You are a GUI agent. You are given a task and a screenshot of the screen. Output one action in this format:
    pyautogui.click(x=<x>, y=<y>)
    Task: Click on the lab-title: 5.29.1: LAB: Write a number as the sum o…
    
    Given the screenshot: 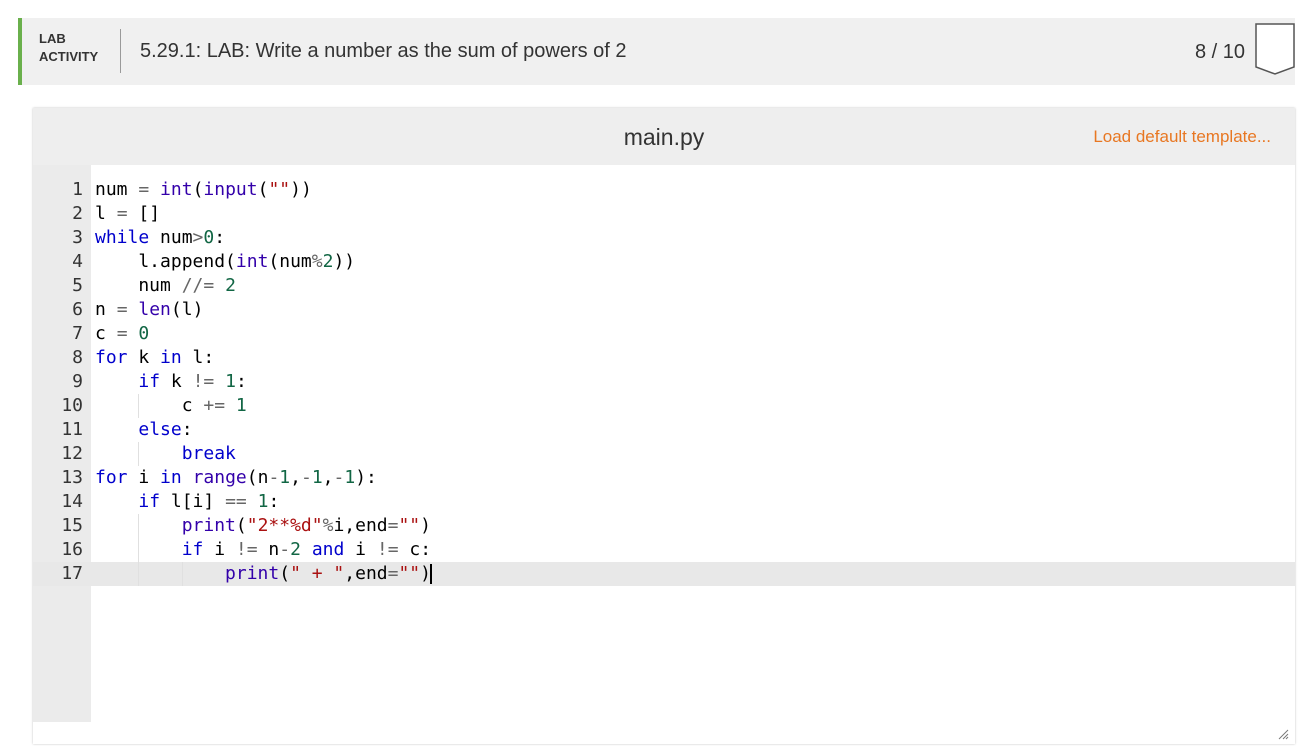 What is the action you would take?
    pyautogui.click(x=383, y=51)
    